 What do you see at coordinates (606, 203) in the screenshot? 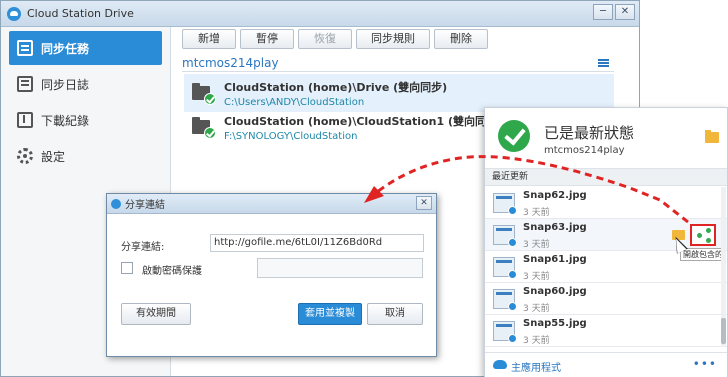
I see `file-item: Snap62.jpg 3 天前` at bounding box center [606, 203].